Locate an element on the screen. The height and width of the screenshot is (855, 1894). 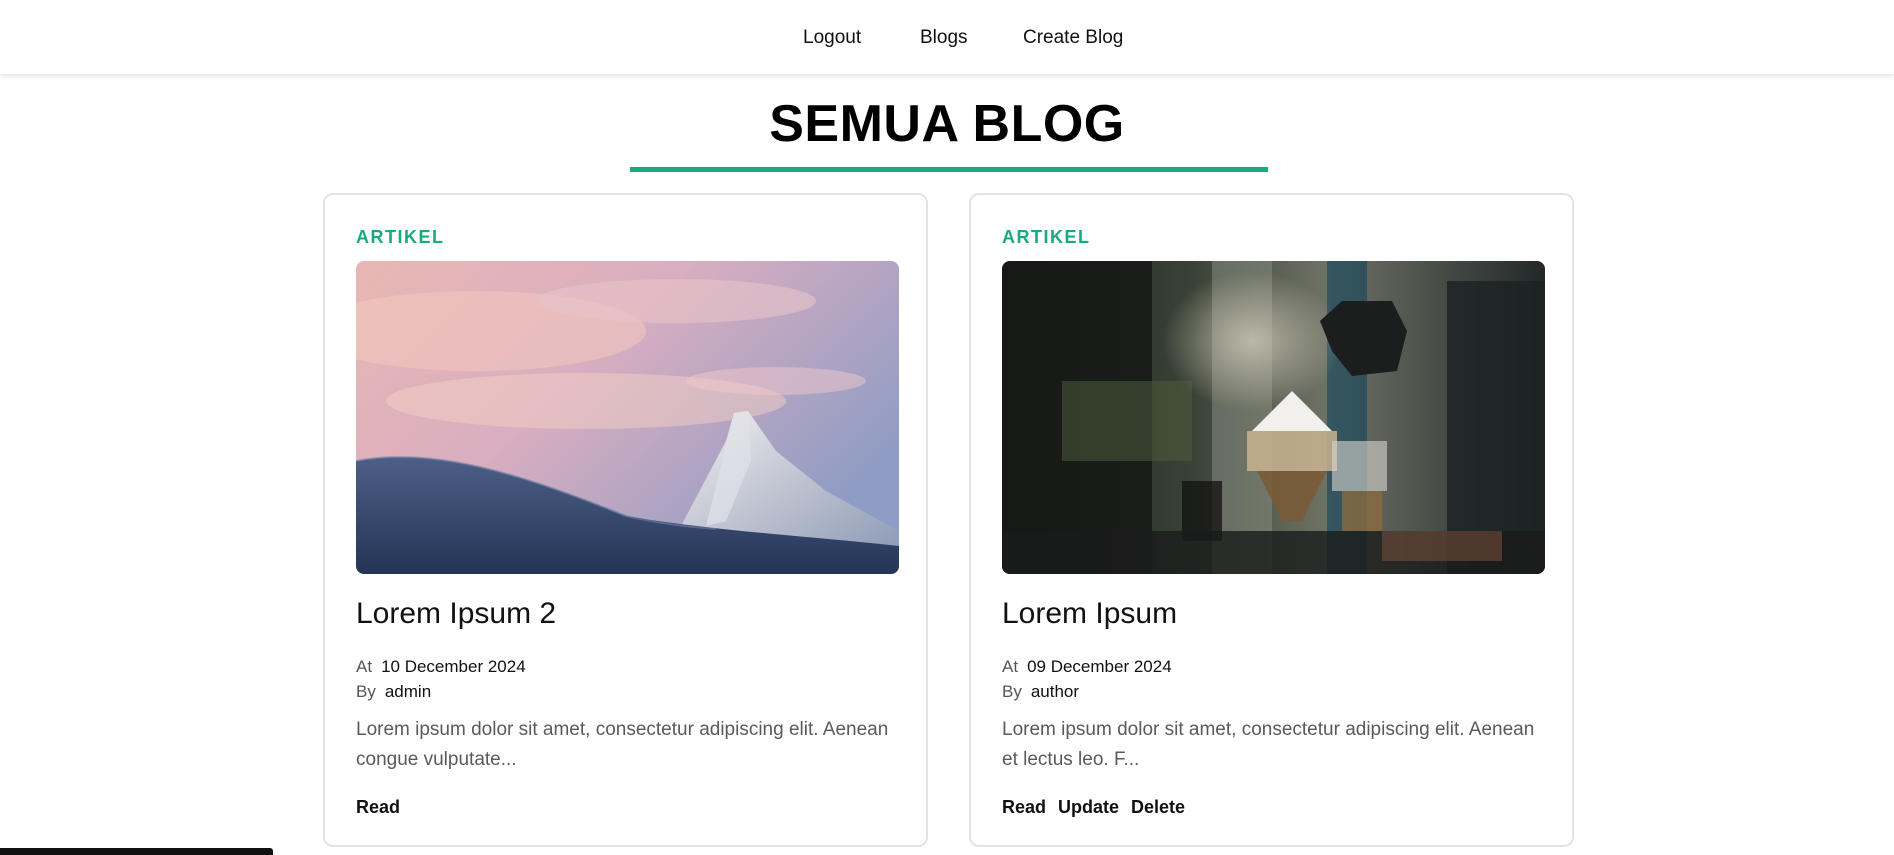
card-actions: Read Update Delete is located at coordinates (1099, 807).